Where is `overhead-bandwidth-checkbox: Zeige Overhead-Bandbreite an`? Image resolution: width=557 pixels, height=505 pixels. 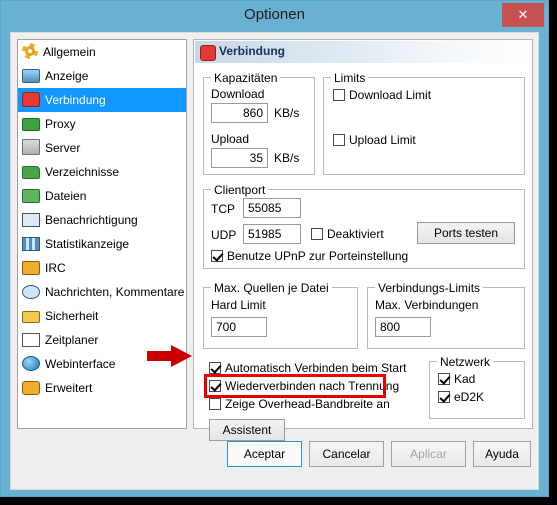 overhead-bandwidth-checkbox: Zeige Overhead-Bandbreite an is located at coordinates (299, 404).